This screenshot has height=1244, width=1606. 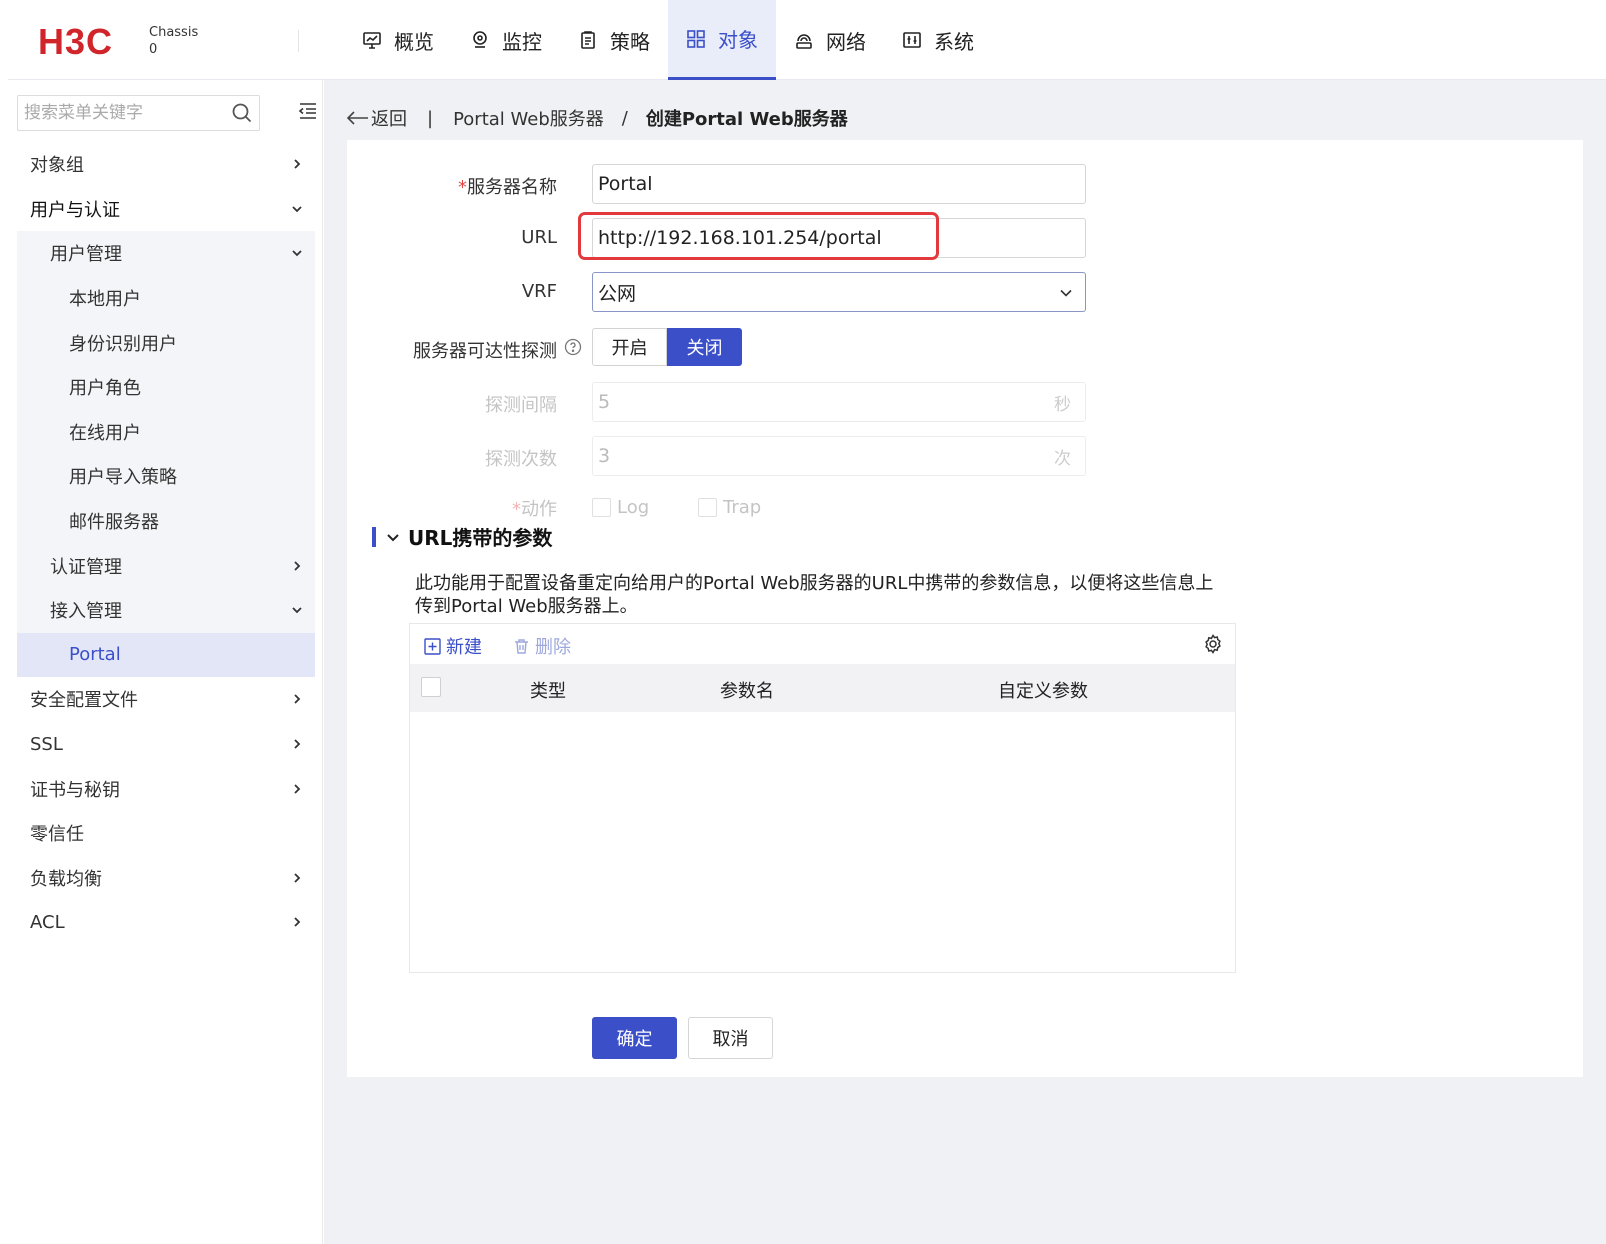 What do you see at coordinates (464, 647) in the screenshot?
I see `new-button-label: 新建` at bounding box center [464, 647].